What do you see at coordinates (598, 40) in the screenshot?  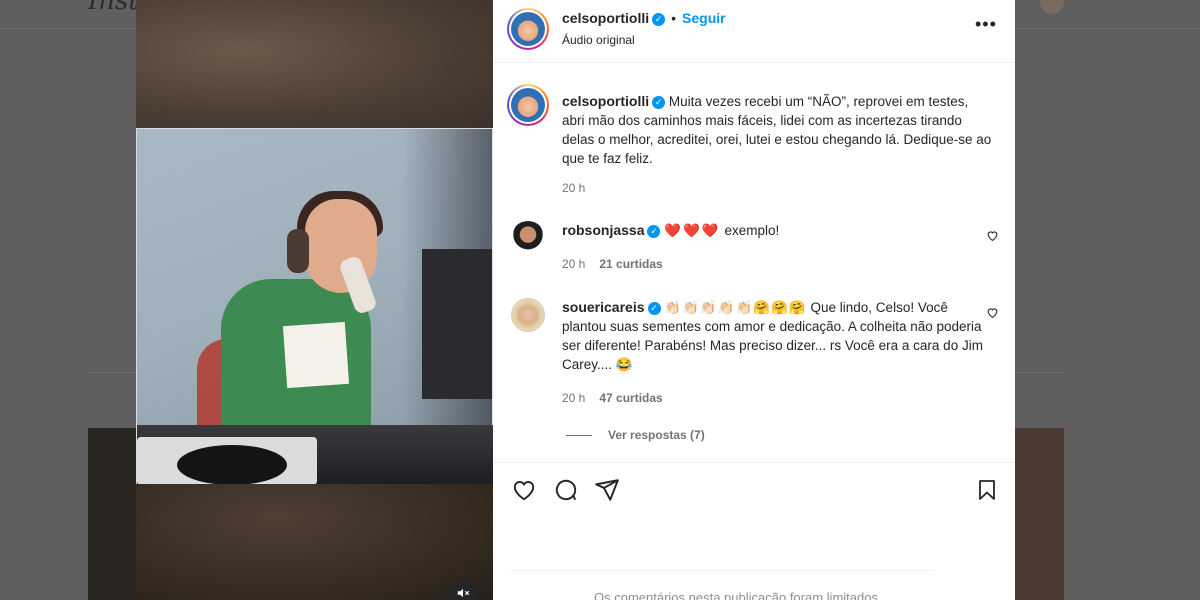 I see `audio-link: Áudio original` at bounding box center [598, 40].